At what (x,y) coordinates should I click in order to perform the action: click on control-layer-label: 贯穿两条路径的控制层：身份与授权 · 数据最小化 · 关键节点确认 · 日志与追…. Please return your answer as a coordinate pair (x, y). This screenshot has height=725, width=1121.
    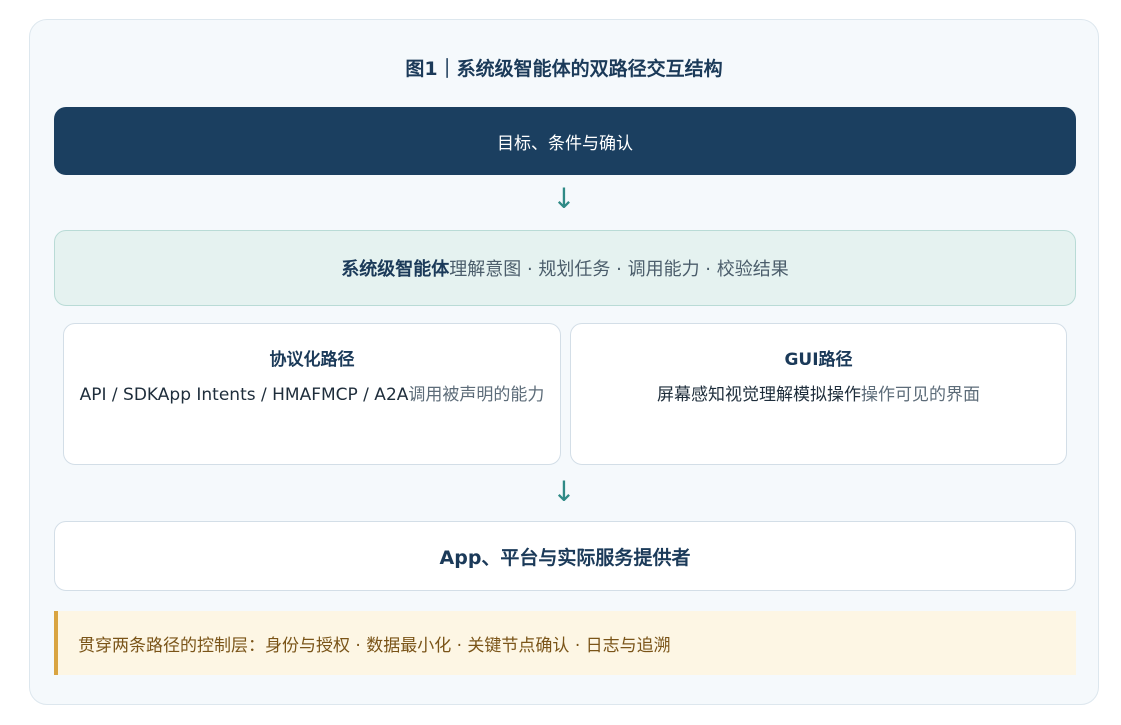
    Looking at the image, I should click on (374, 645).